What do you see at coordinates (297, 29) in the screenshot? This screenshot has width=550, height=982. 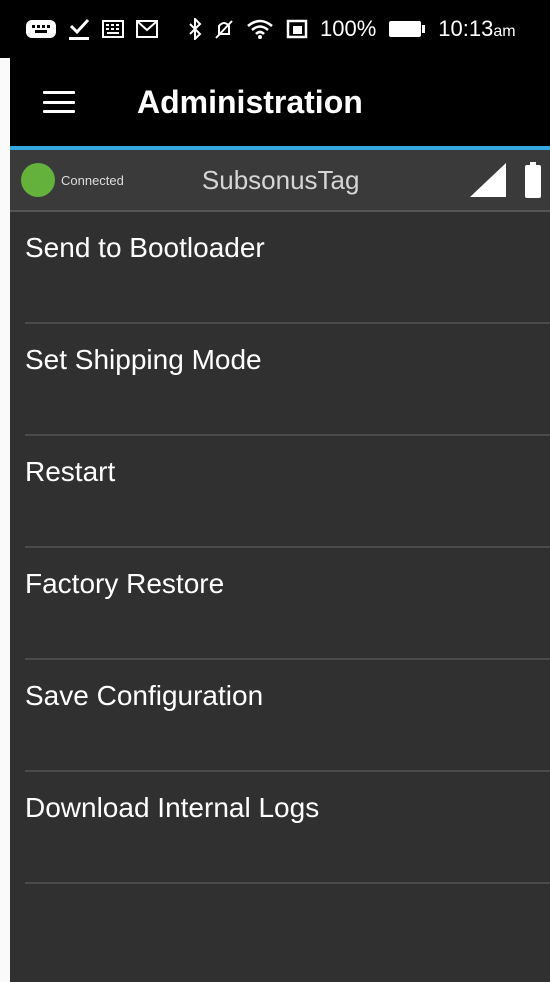 I see `nfc-icon` at bounding box center [297, 29].